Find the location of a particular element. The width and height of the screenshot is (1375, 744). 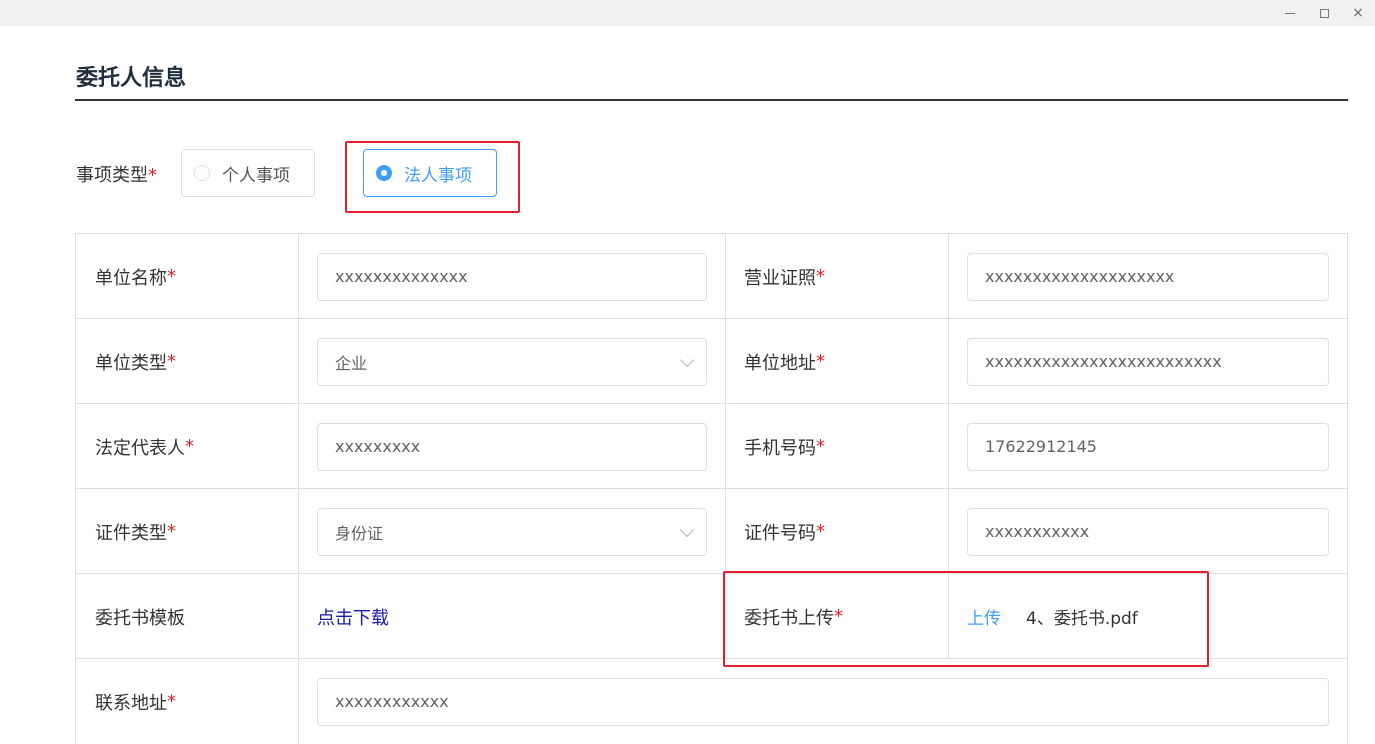

window-titlebar: × is located at coordinates (687, 13).